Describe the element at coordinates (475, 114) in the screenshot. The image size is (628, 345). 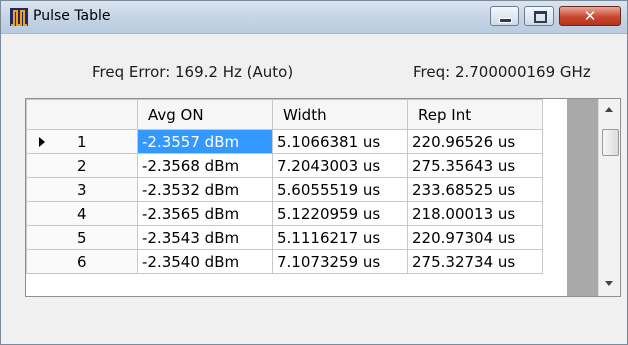
I see `column-header-rep-int: Rep Int` at that location.